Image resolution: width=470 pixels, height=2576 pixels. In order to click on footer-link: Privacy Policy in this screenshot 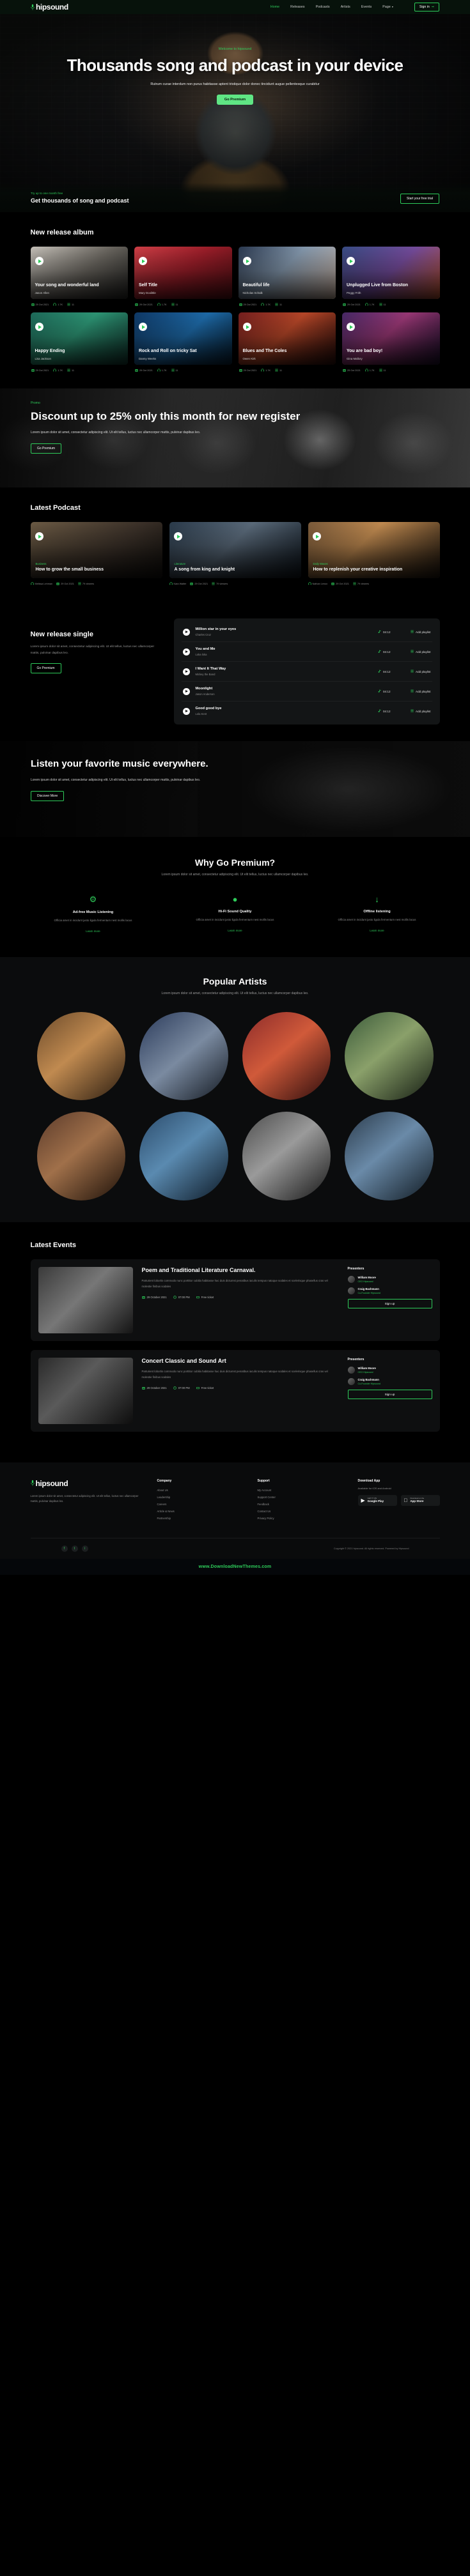, I will do `click(301, 1518)`.